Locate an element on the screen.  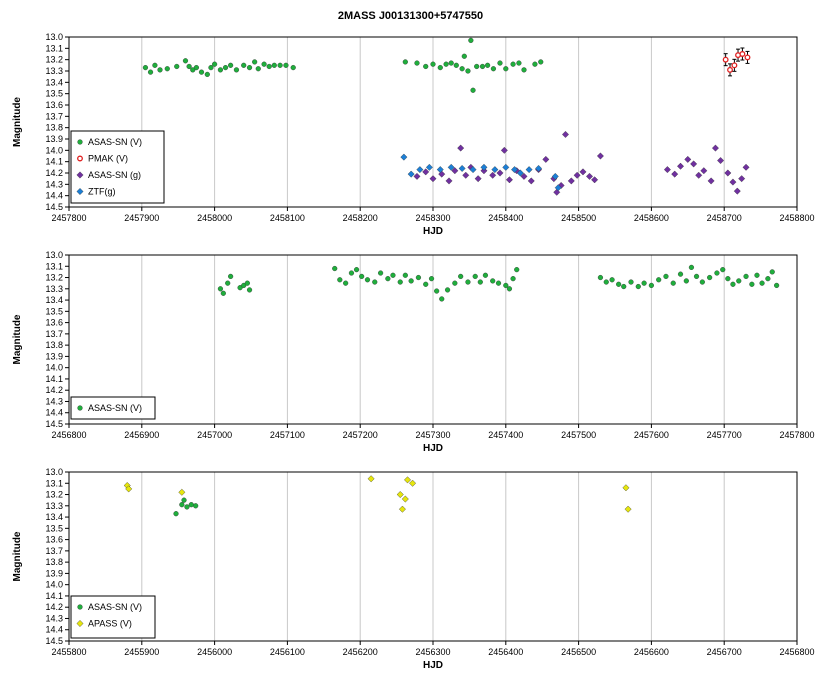
series-asas-sn-g is located at coordinates (581, 163).